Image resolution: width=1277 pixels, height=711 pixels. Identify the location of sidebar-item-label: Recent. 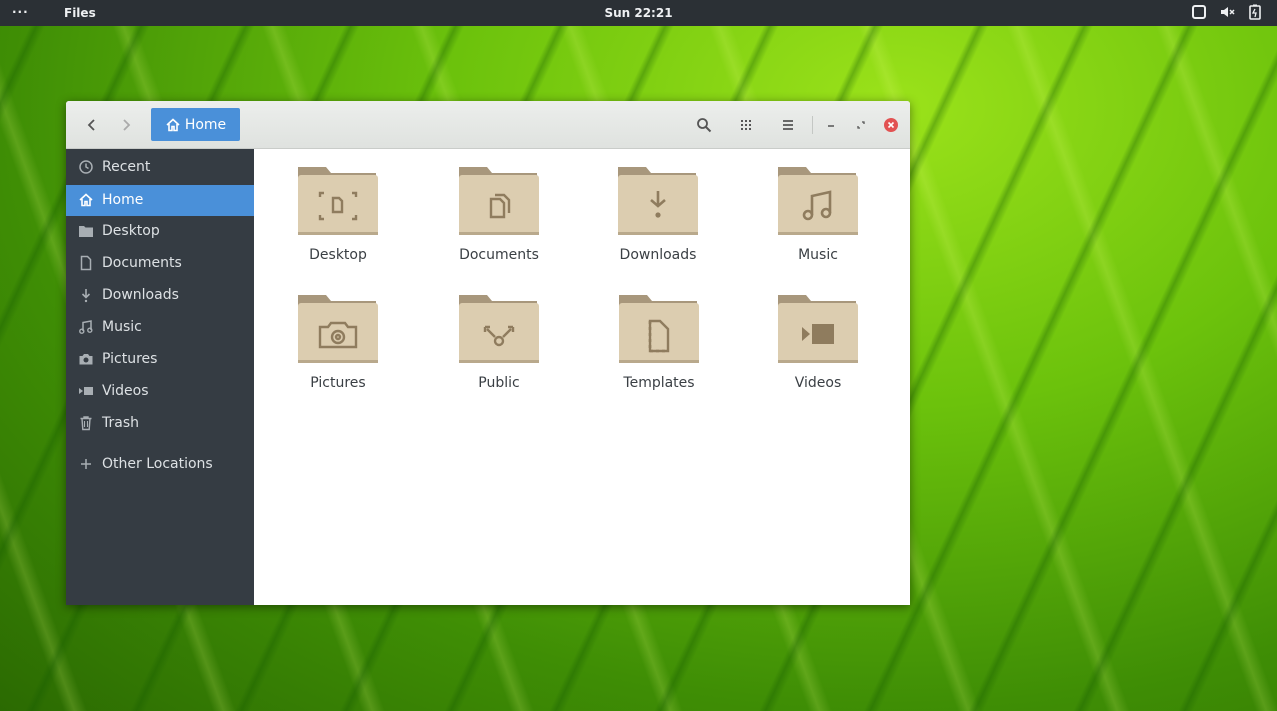
(126, 167).